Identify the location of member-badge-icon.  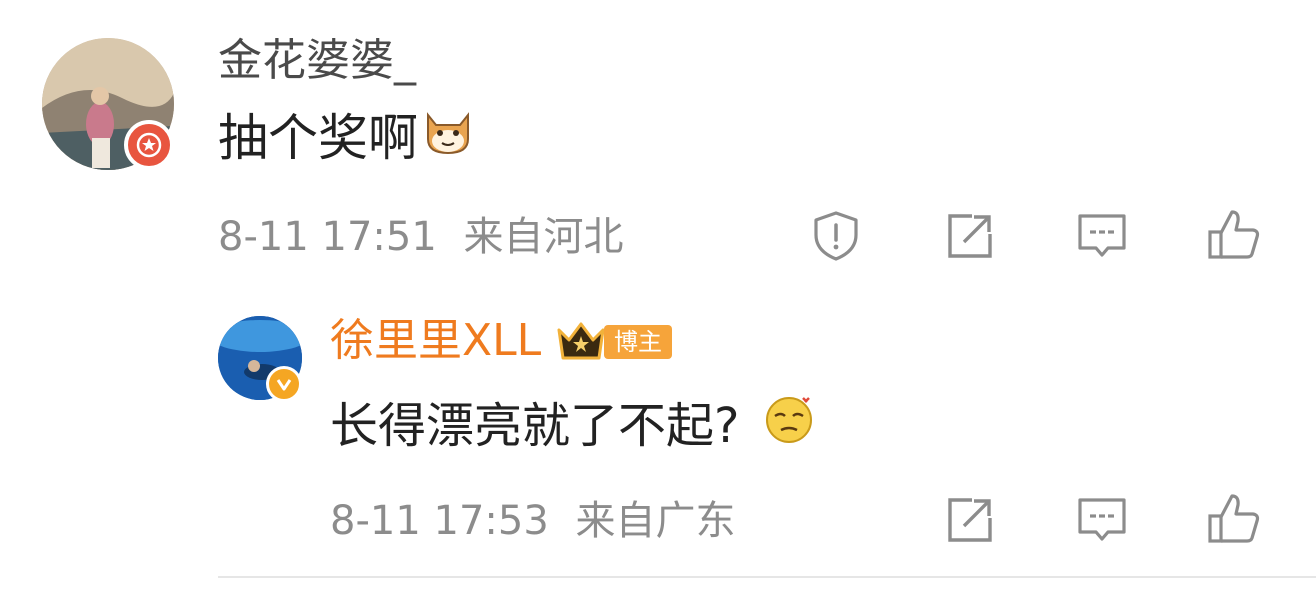
(149, 145).